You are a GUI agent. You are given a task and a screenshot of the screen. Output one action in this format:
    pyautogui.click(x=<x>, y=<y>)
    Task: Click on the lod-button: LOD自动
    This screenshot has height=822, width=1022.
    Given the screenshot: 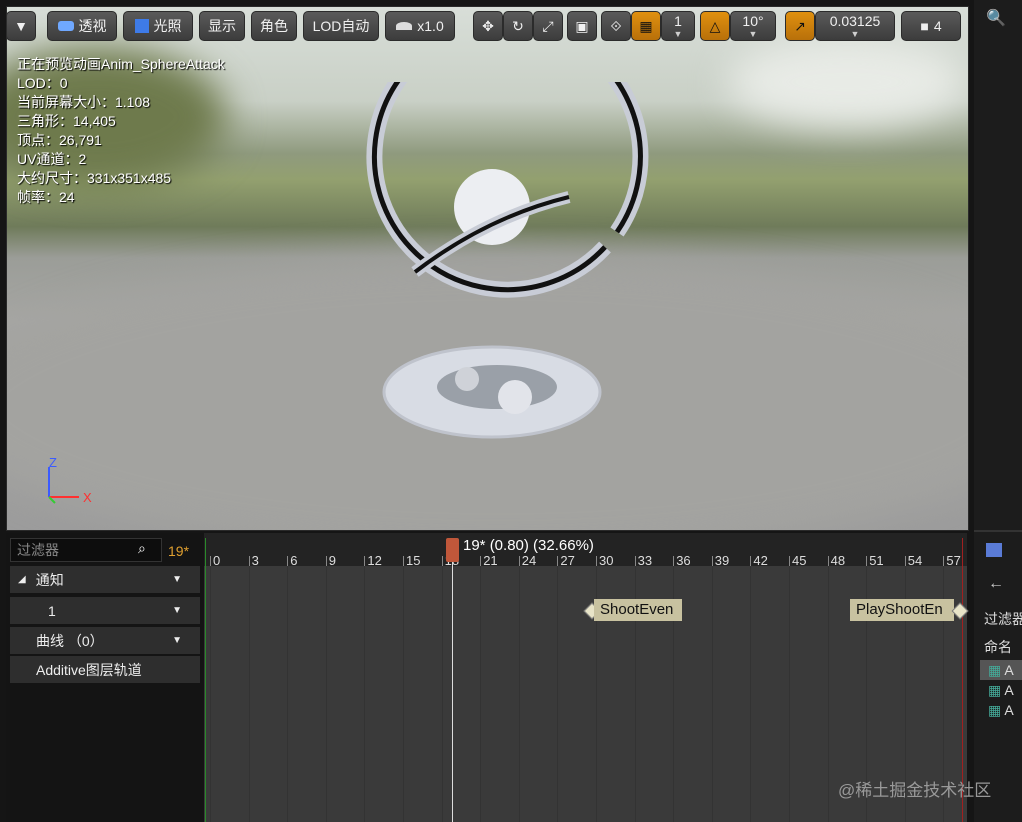 What is the action you would take?
    pyautogui.click(x=341, y=26)
    